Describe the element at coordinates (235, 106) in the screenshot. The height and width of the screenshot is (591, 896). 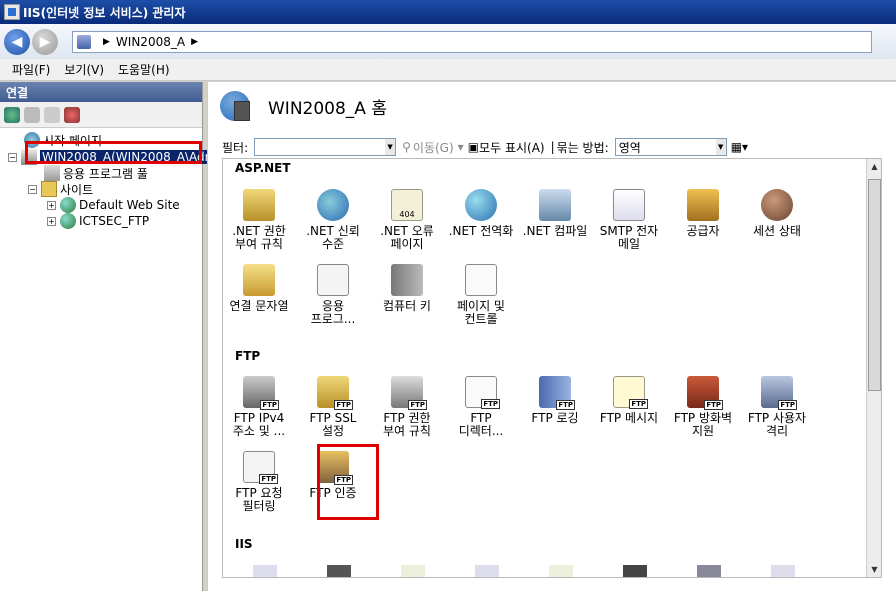
I see `server-globe-icon` at that location.